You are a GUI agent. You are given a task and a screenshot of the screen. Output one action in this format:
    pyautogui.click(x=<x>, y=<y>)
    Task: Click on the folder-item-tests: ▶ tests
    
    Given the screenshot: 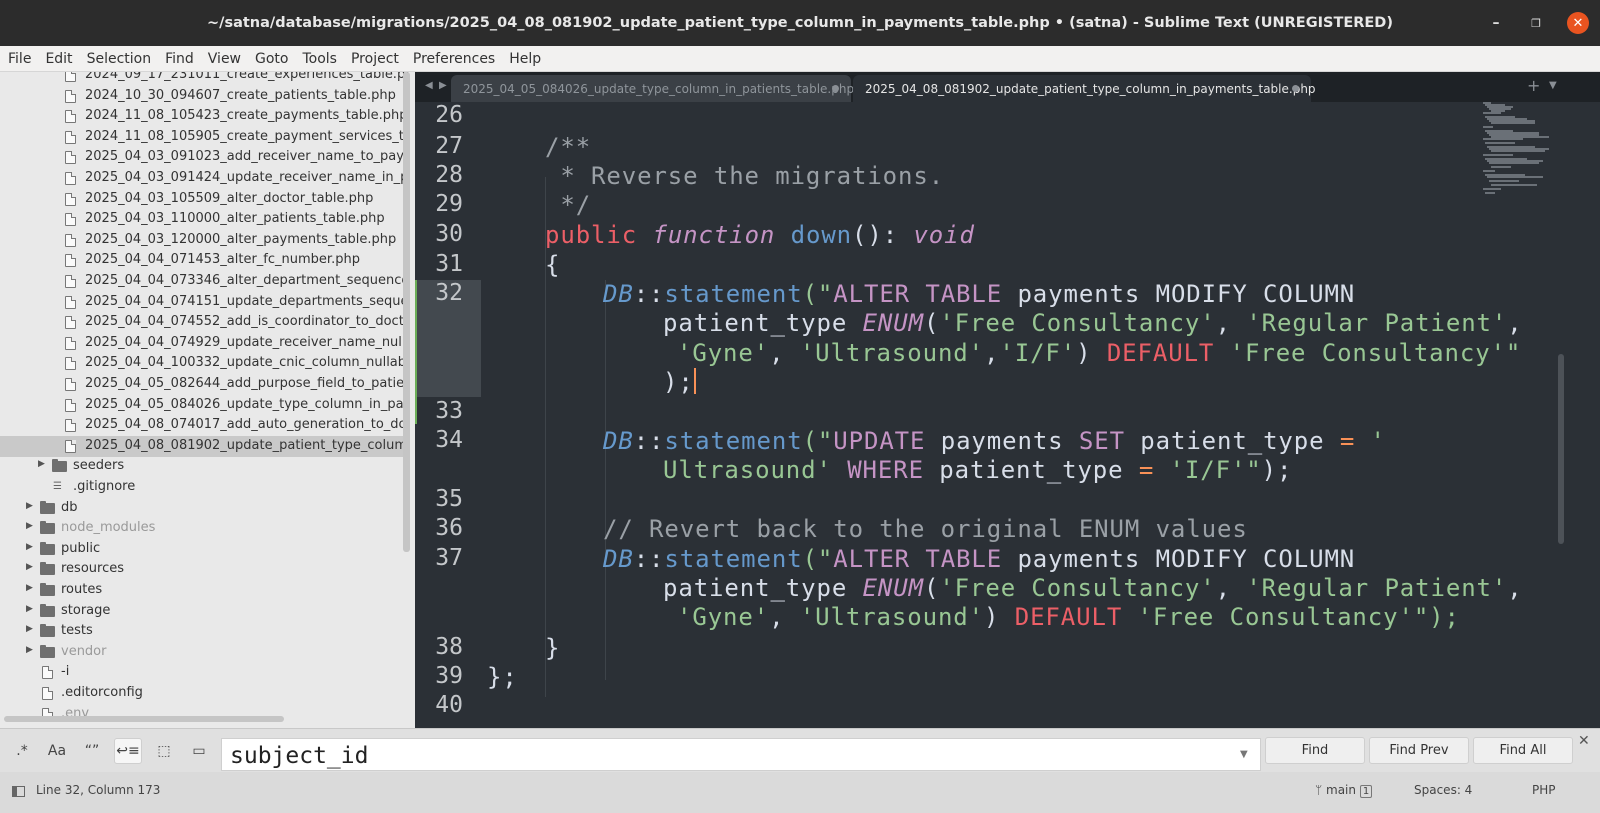 What is the action you would take?
    pyautogui.click(x=205, y=631)
    